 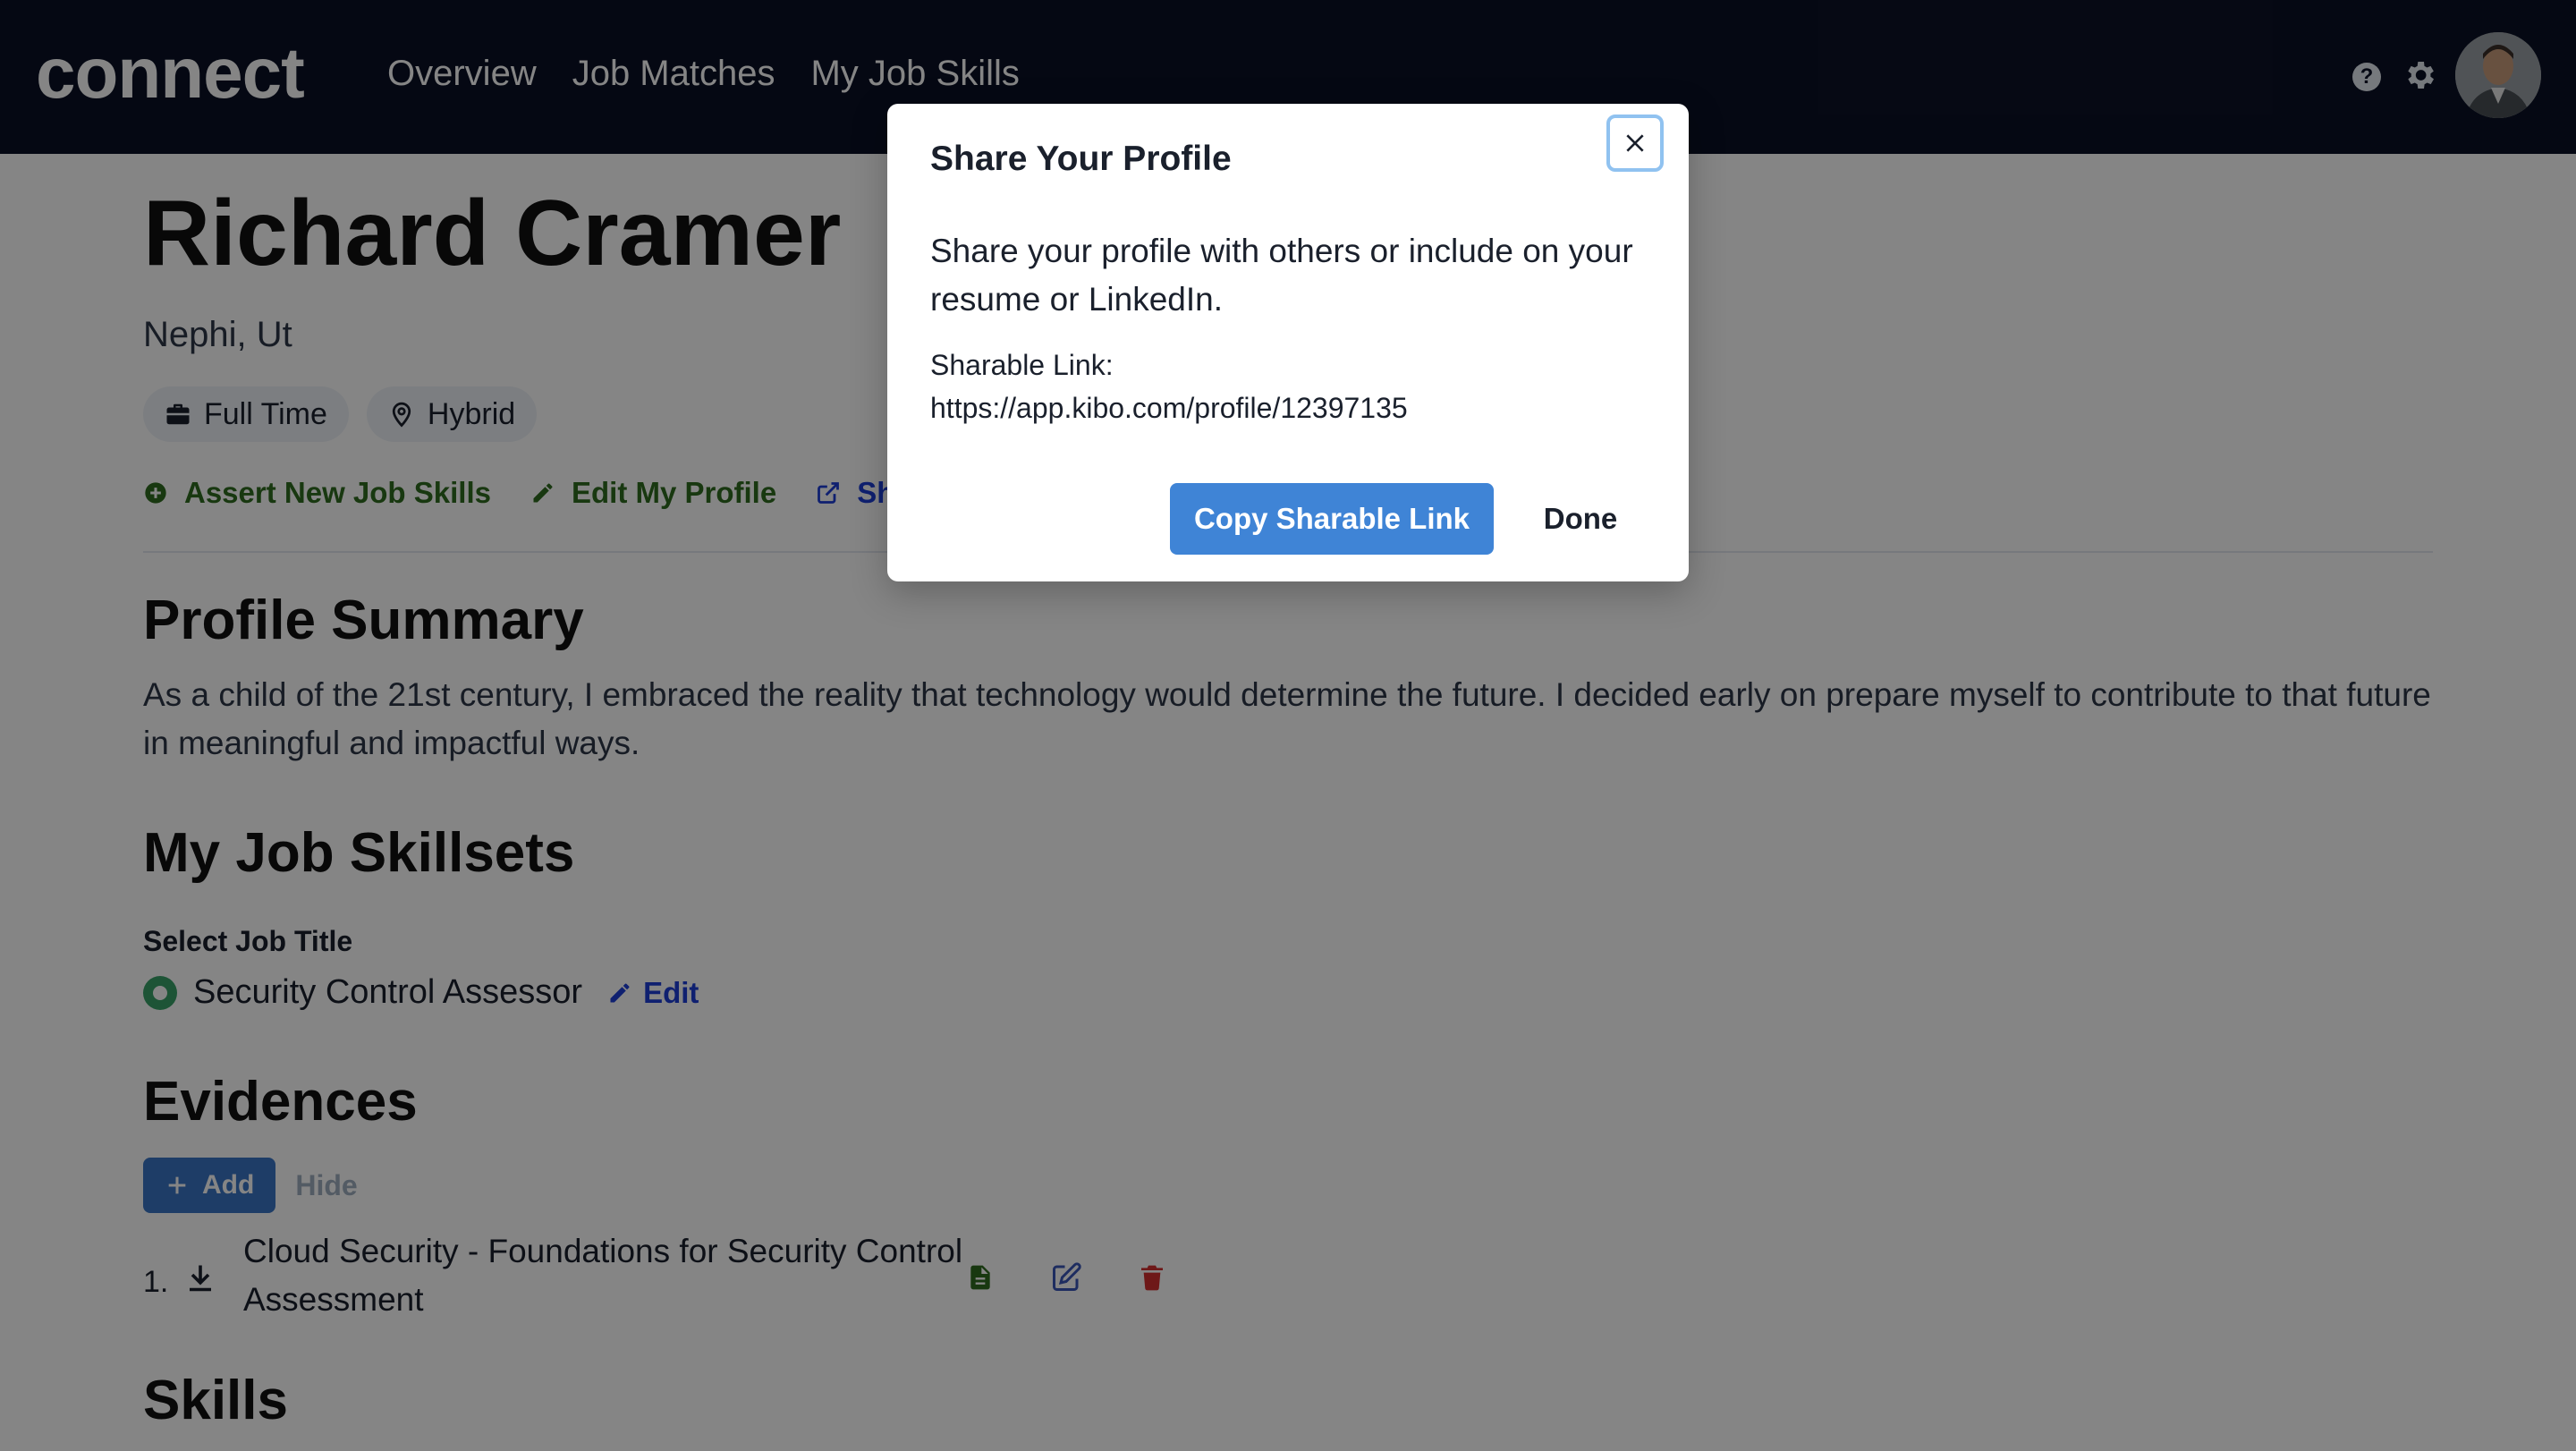 What do you see at coordinates (1332, 519) in the screenshot?
I see `copy-sharable-link-button: Copy Sharable Link` at bounding box center [1332, 519].